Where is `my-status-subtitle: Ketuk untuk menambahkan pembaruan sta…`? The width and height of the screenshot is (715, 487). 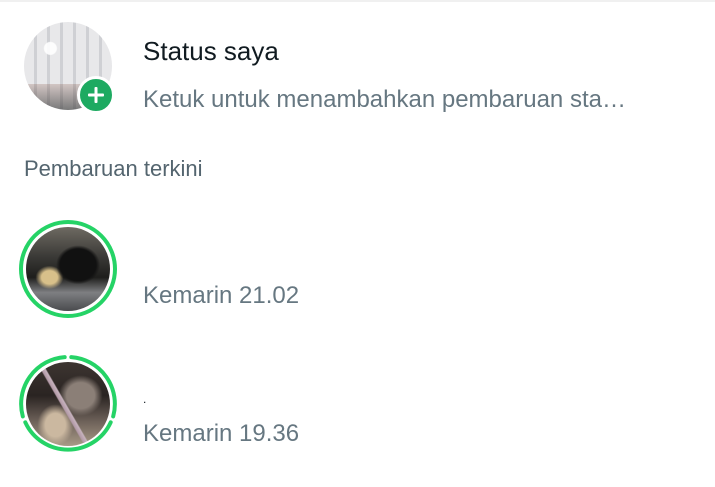
my-status-subtitle: Ketuk untuk menambahkan pembaruan sta… is located at coordinates (384, 99).